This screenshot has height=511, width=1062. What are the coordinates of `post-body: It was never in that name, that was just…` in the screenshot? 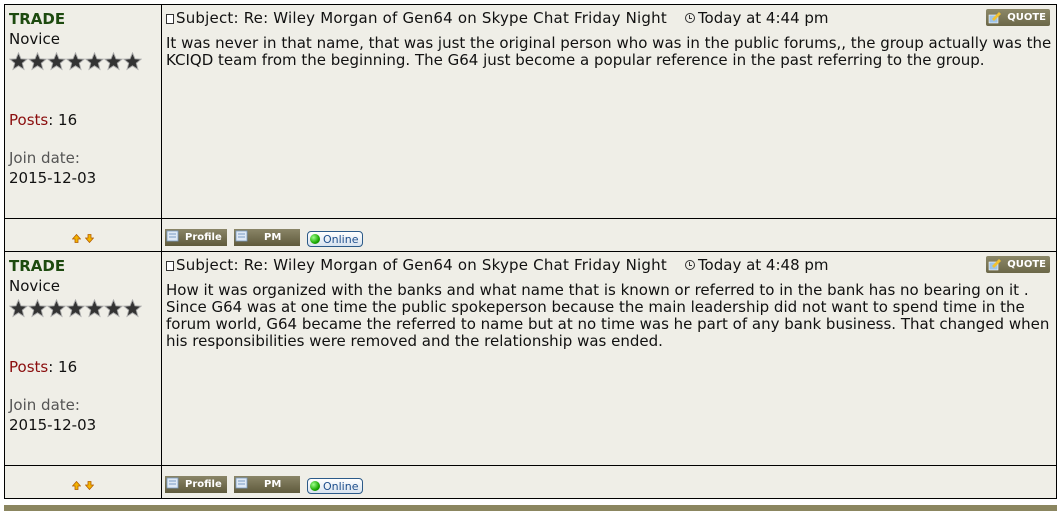 It's located at (609, 51).